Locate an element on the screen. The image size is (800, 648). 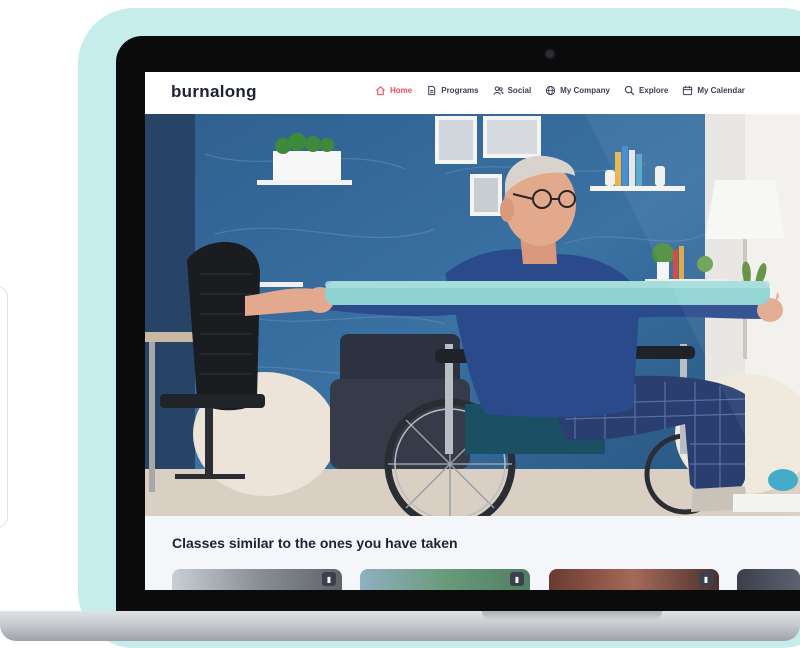
nav-item-label: Home is located at coordinates (401, 90).